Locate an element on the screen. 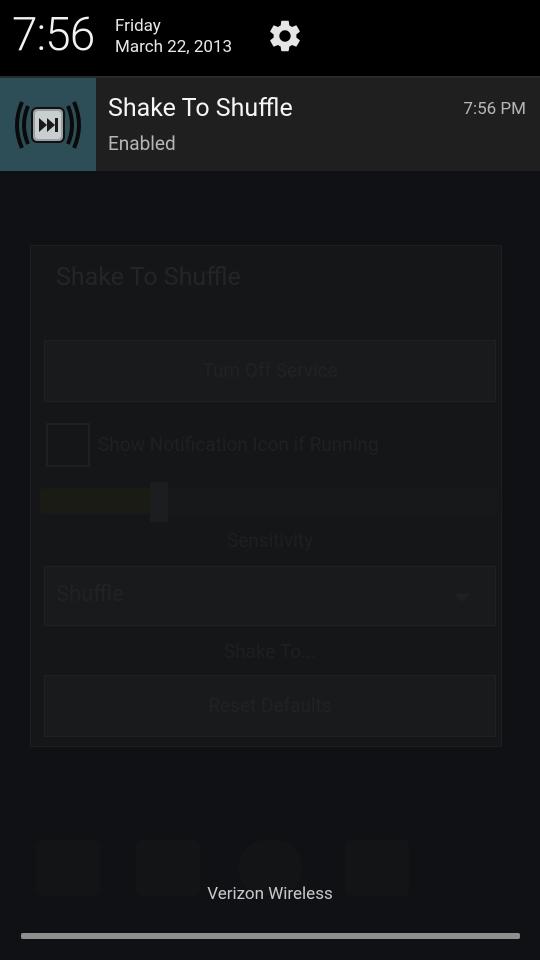 The image size is (540, 960). dropdown-arrow-icon is located at coordinates (462, 598).